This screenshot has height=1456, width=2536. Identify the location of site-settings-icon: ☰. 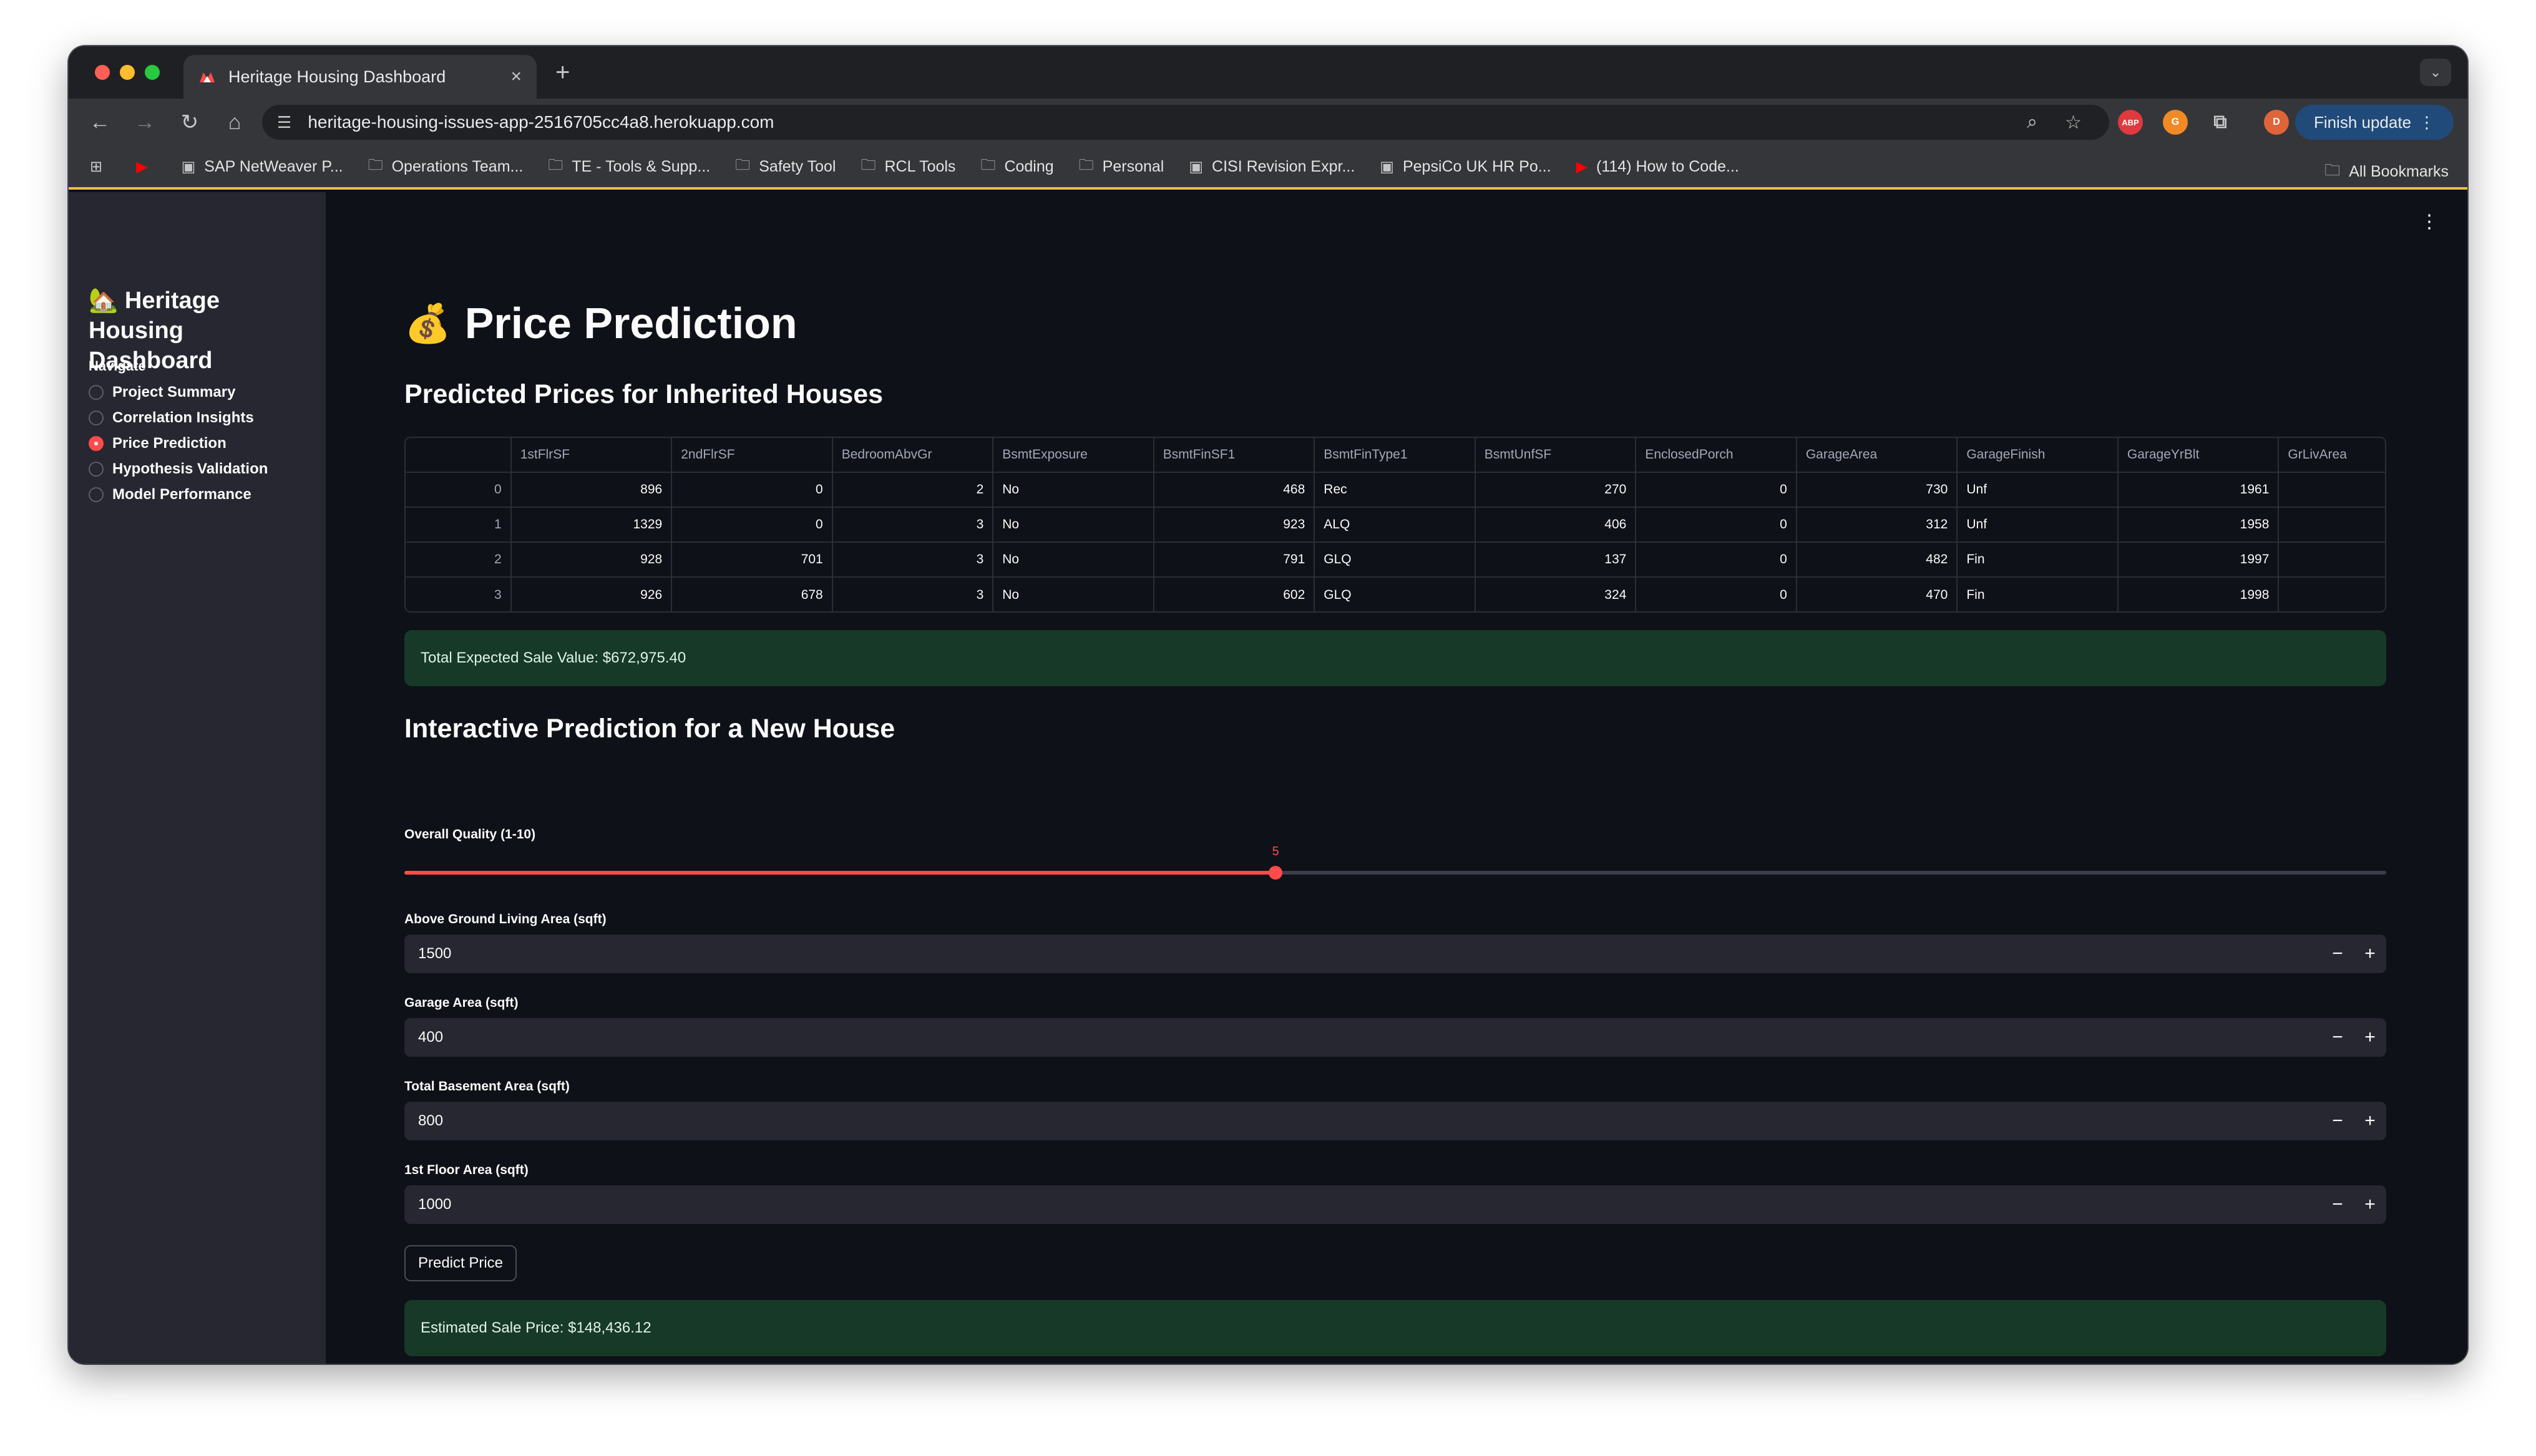
(284, 123).